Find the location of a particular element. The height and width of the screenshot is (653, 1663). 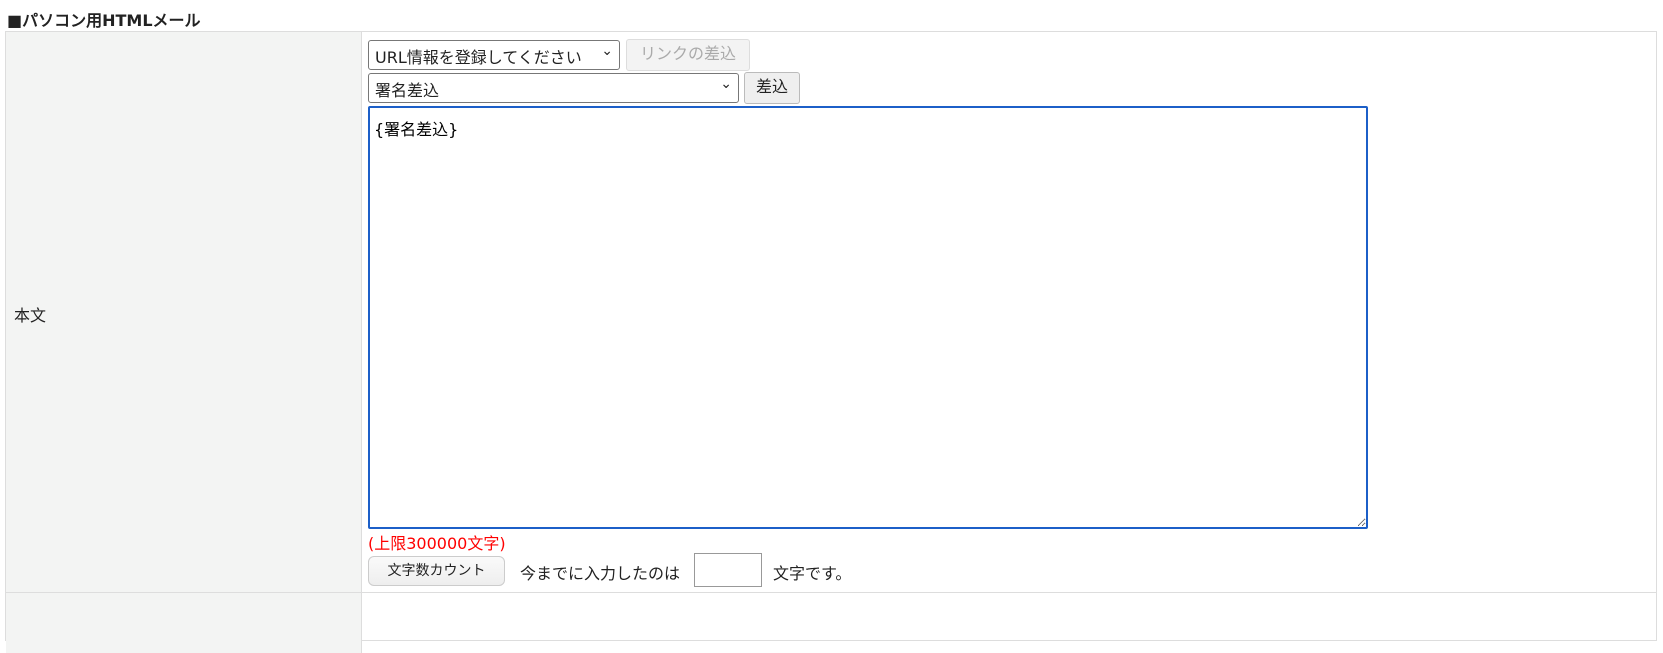

url-select: URL情報を登録してください ⌄ is located at coordinates (494, 55).